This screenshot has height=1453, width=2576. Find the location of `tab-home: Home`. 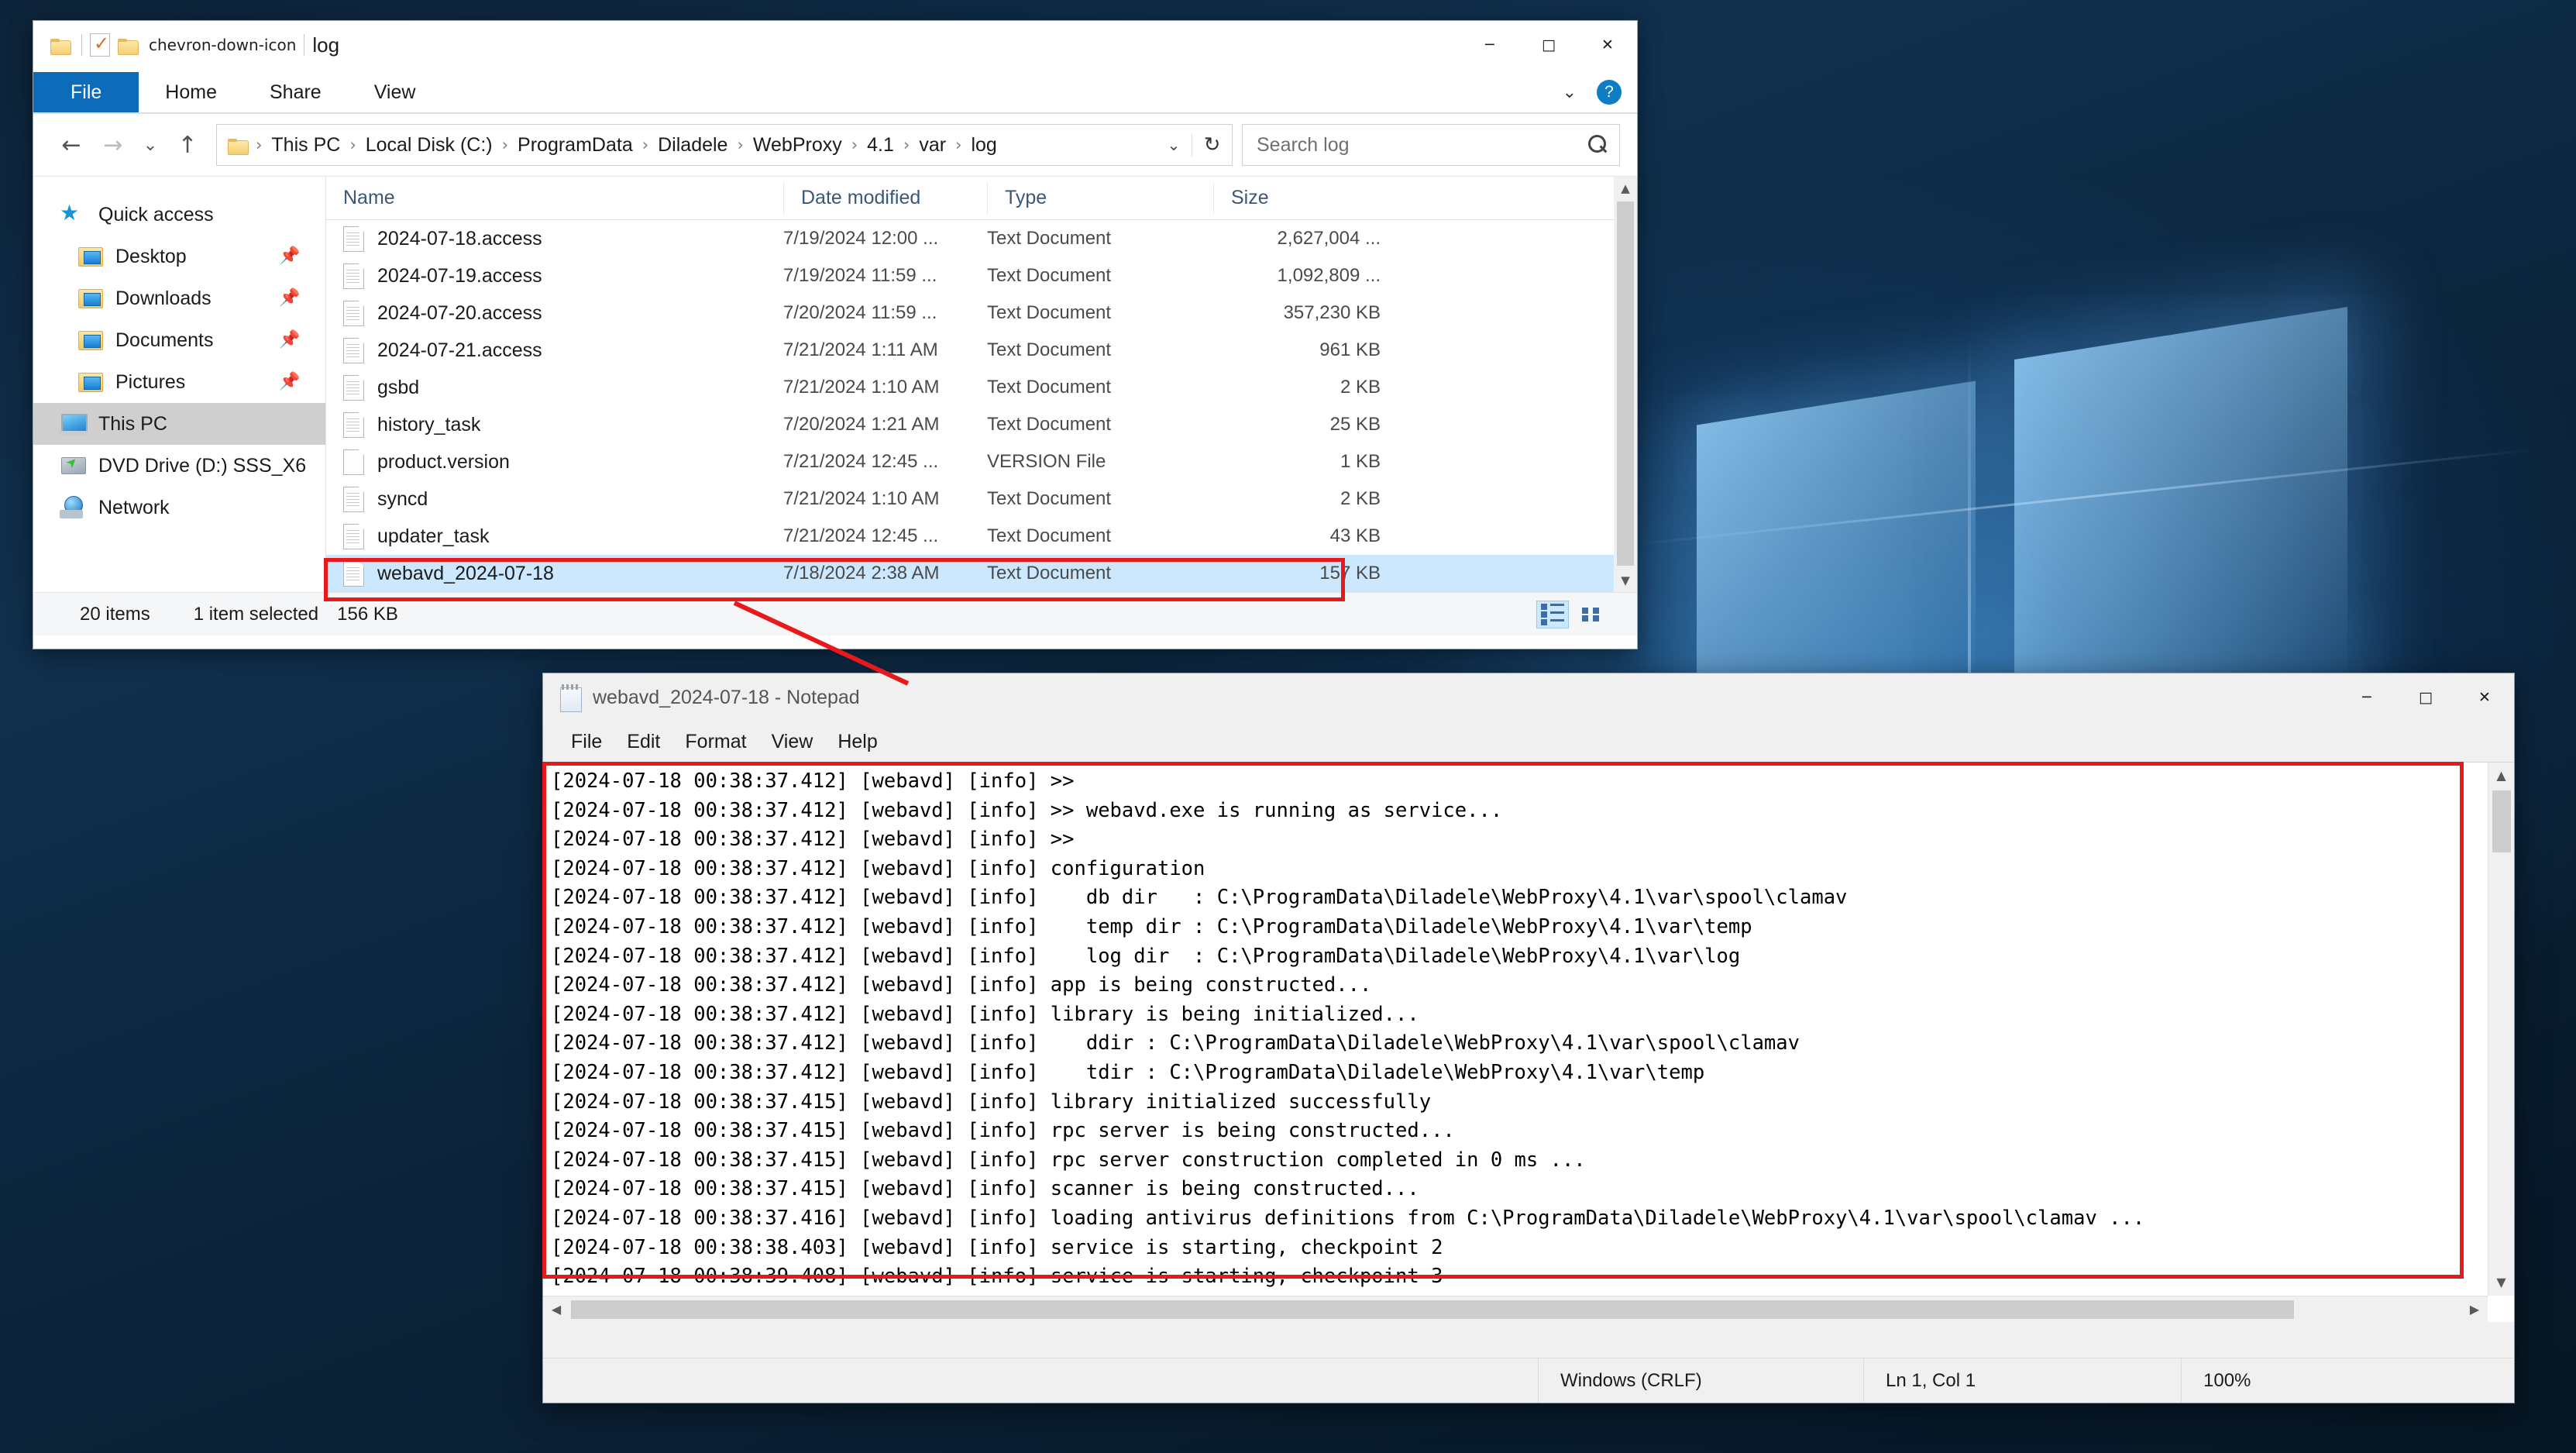

tab-home: Home is located at coordinates (191, 92).